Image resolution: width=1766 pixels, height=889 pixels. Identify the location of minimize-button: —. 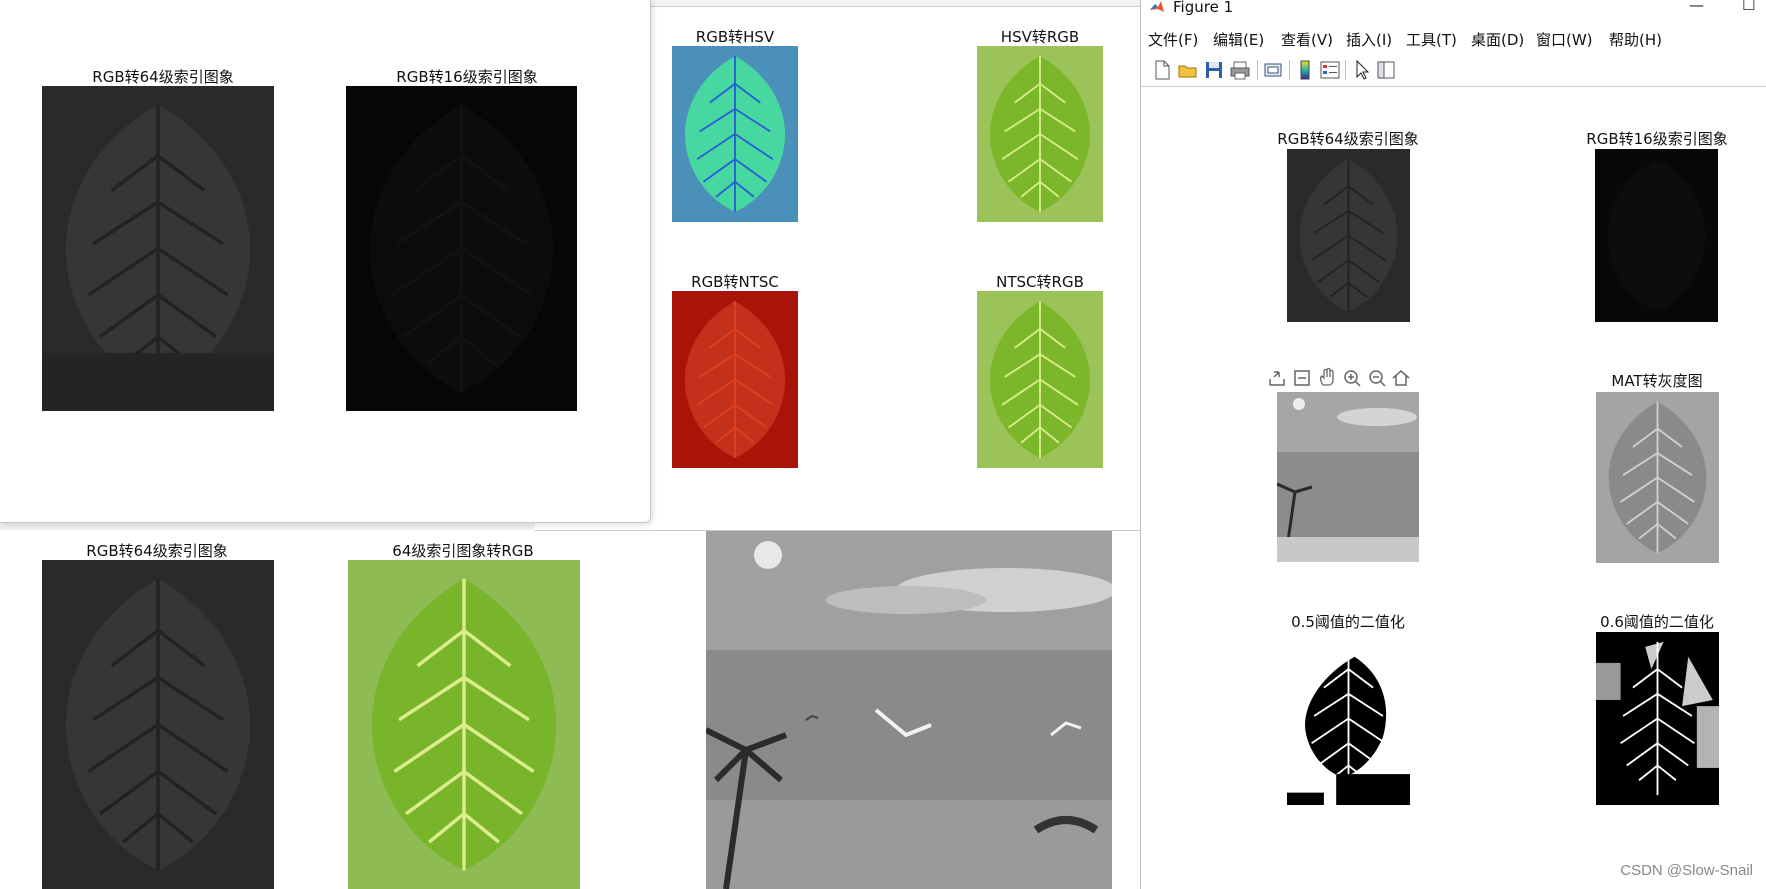
(1696, 7).